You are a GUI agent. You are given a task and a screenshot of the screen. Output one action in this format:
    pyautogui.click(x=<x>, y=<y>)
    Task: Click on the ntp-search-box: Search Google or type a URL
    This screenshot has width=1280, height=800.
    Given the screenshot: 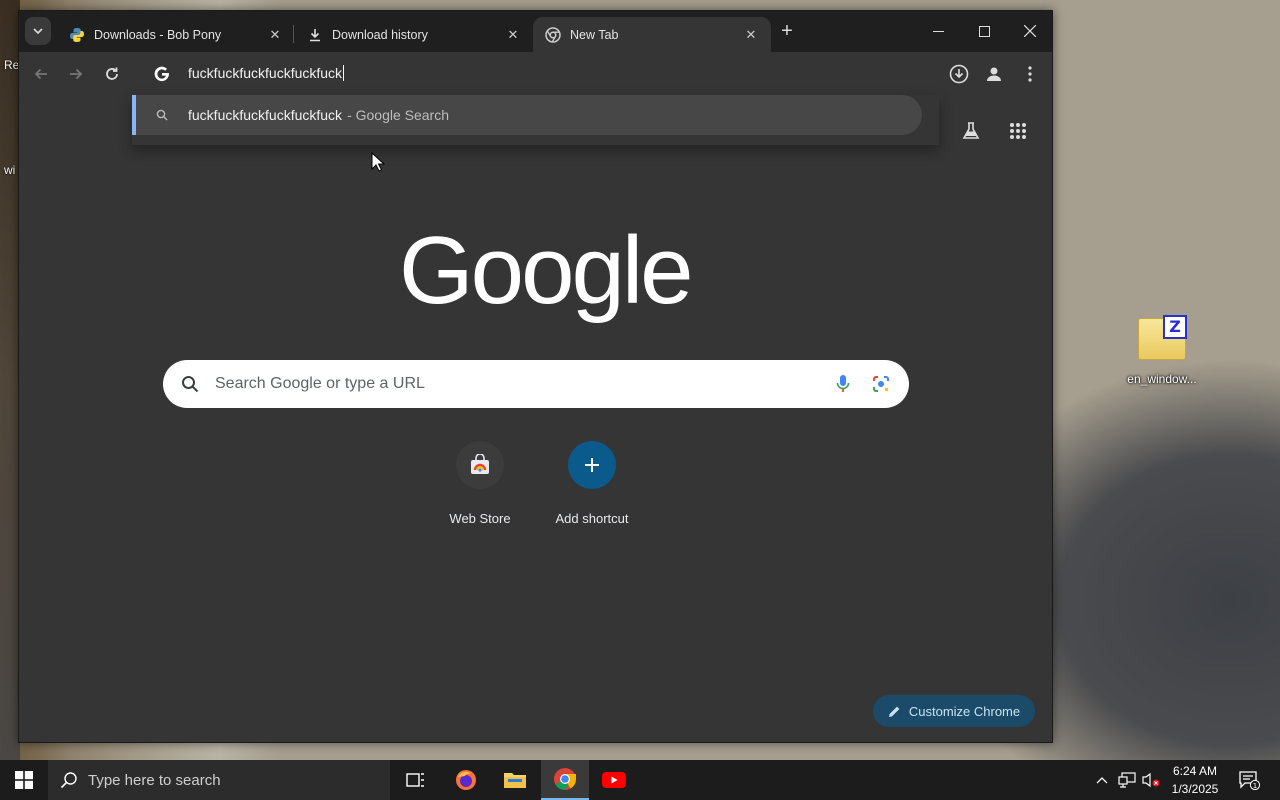 What is the action you would take?
    pyautogui.click(x=536, y=384)
    